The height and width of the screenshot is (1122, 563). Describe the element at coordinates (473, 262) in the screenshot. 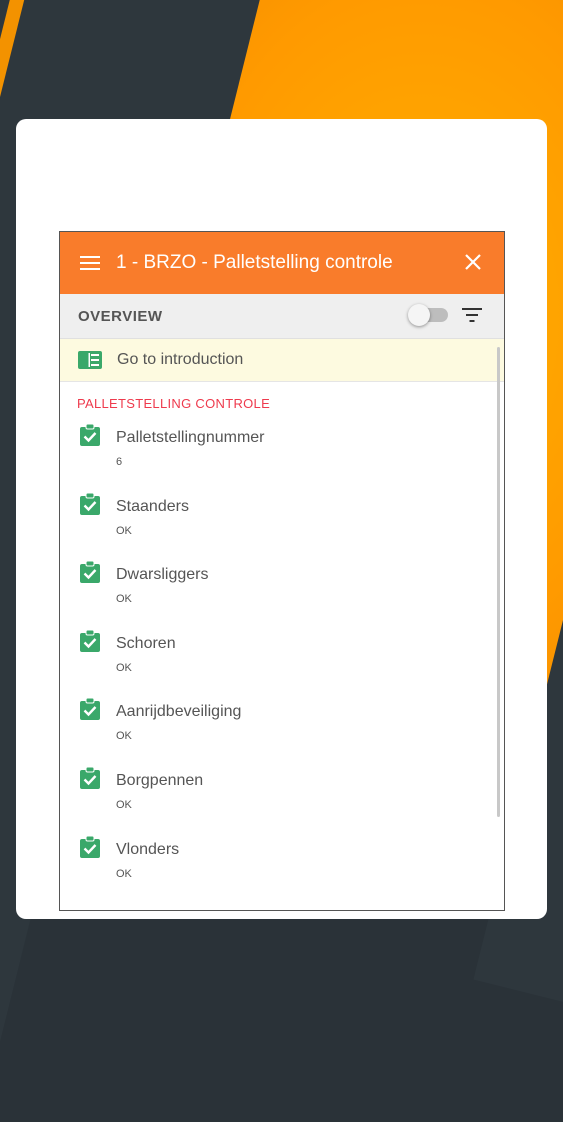

I see `close-icon` at that location.